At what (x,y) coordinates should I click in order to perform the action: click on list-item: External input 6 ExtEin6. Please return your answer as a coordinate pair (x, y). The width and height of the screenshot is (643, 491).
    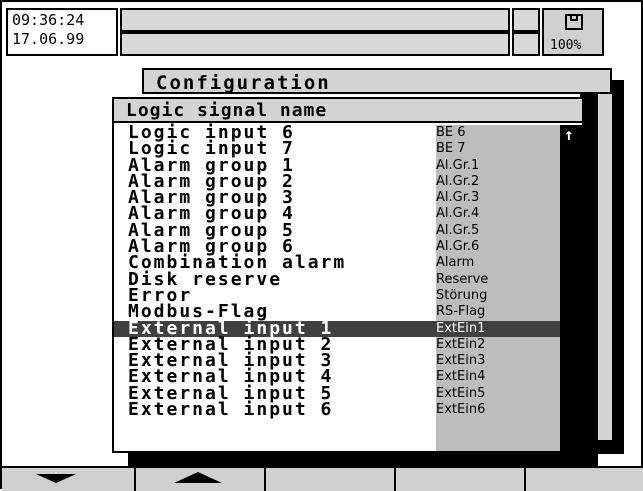
    Looking at the image, I should click on (337, 410).